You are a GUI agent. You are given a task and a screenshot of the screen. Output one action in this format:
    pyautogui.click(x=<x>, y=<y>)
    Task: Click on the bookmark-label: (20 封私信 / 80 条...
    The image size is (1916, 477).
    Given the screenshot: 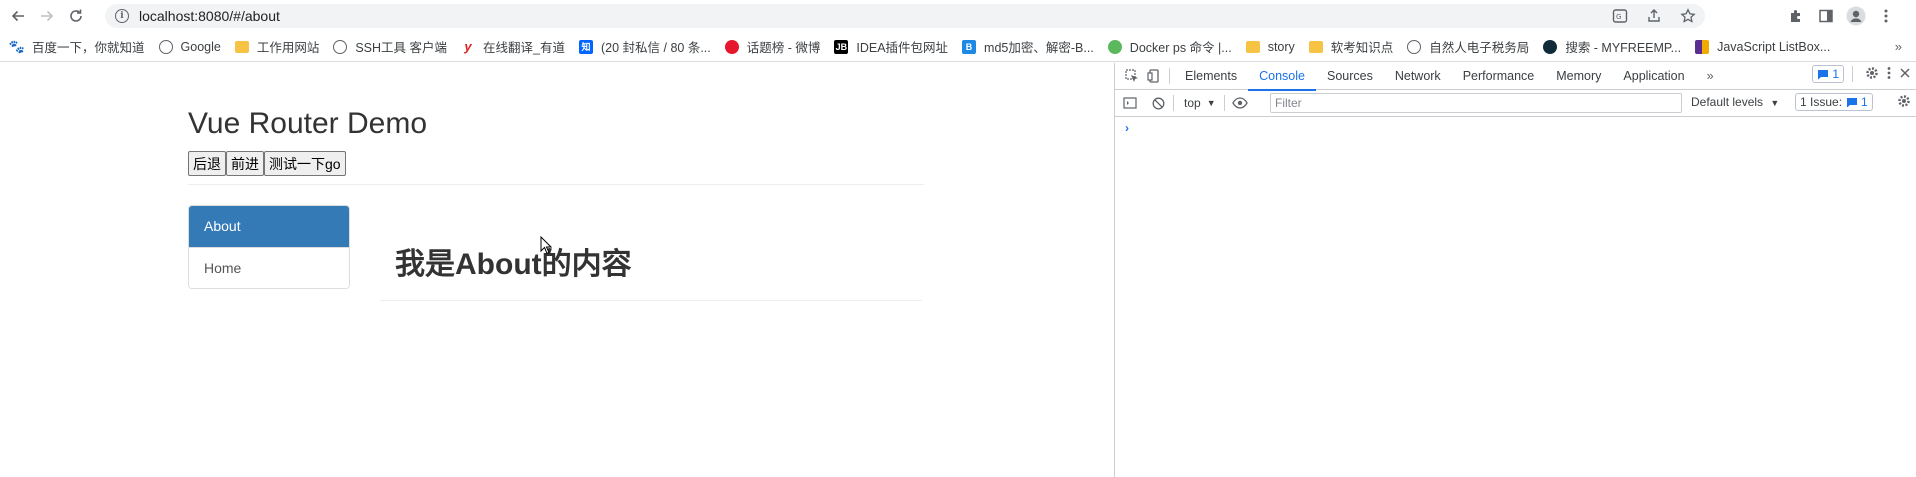 What is the action you would take?
    pyautogui.click(x=655, y=48)
    